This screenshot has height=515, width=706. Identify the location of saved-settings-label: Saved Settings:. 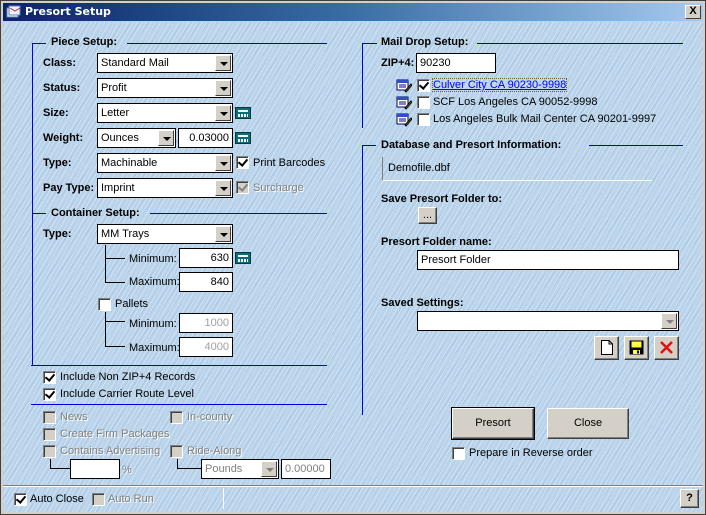
(422, 303).